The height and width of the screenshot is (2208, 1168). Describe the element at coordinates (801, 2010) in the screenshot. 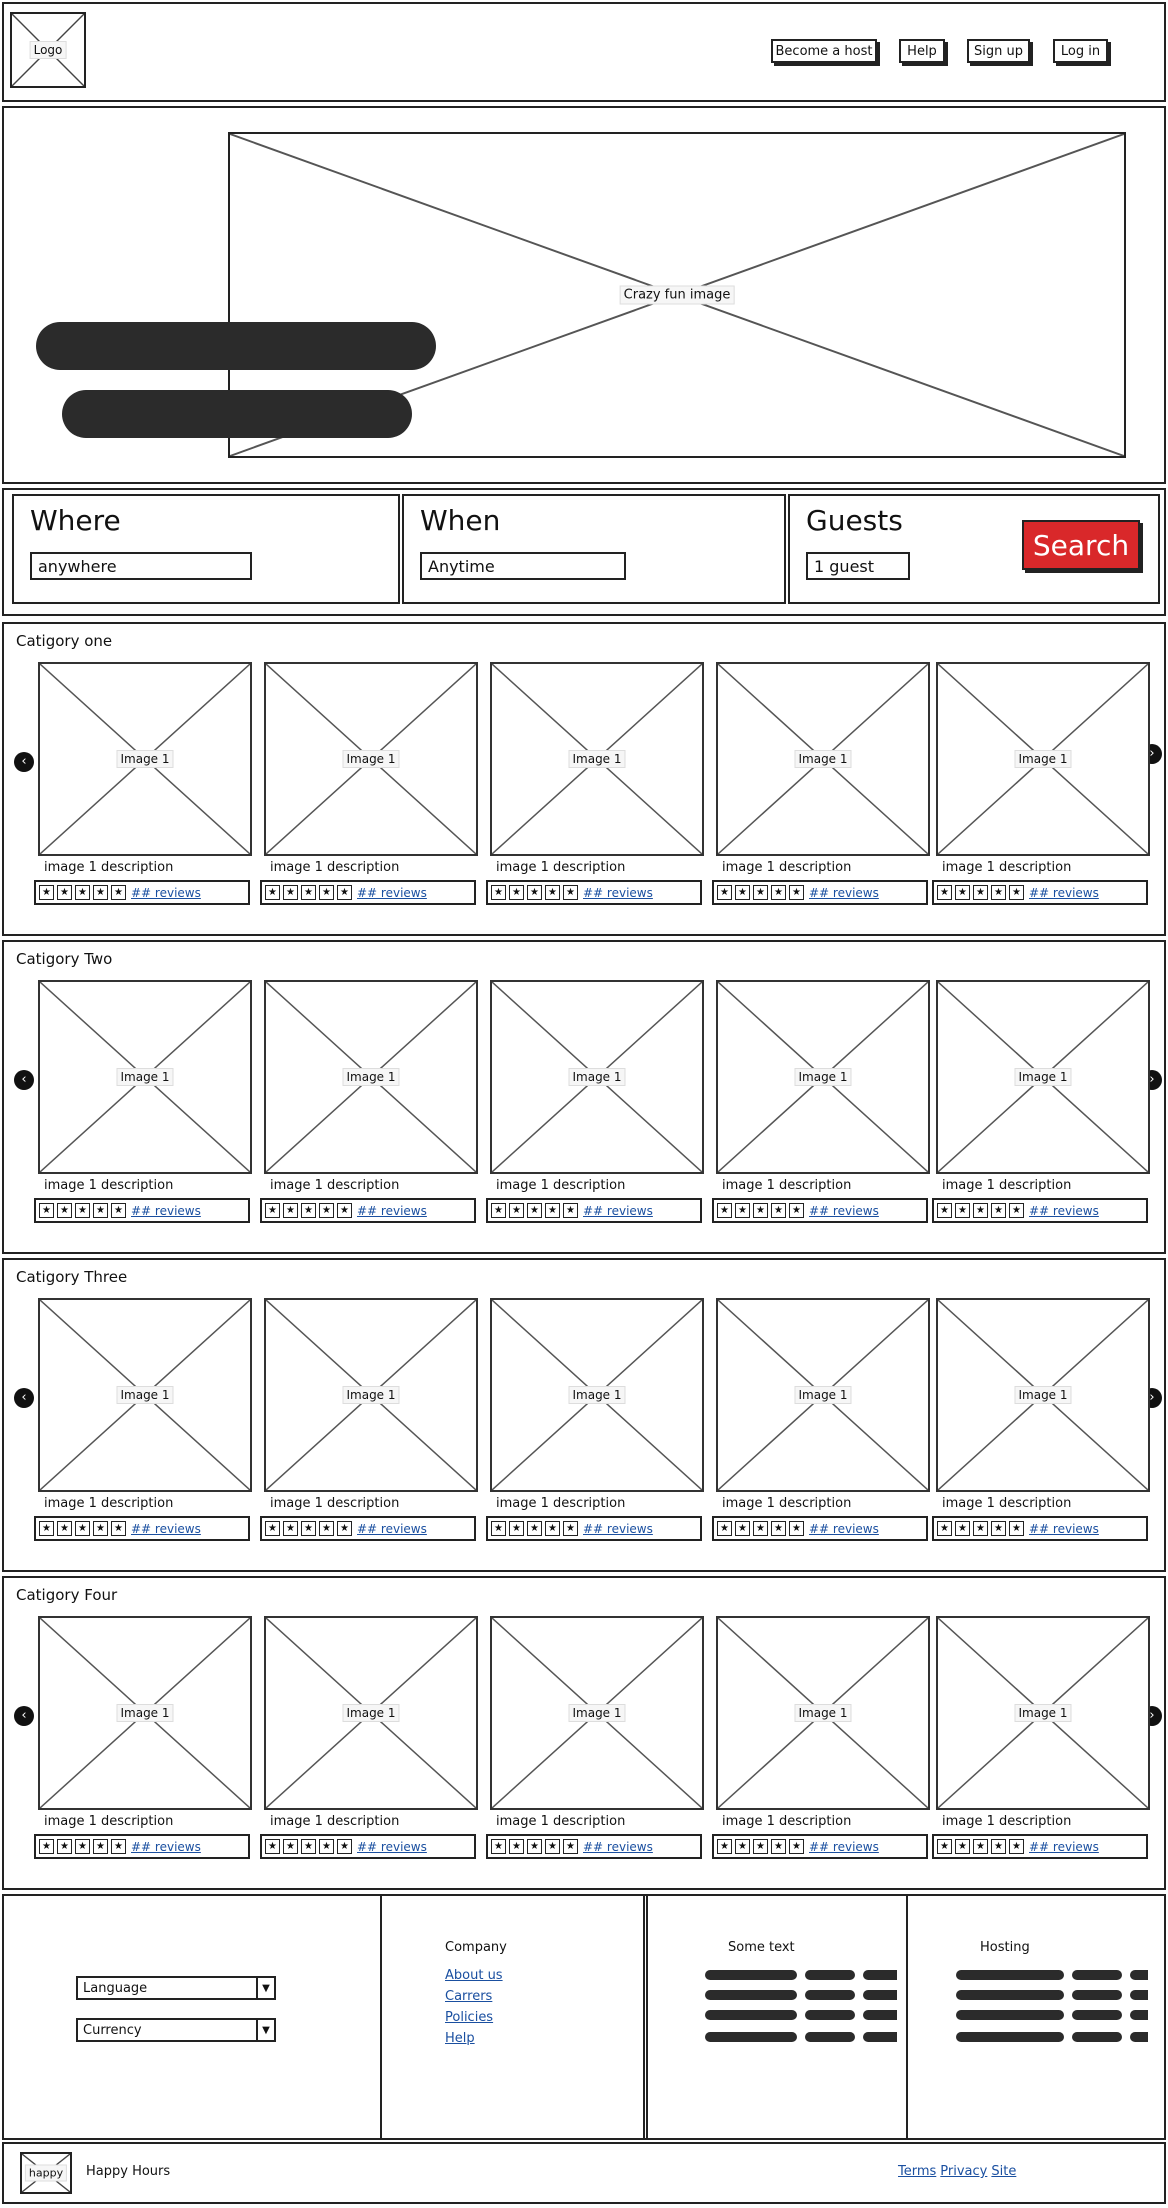

I see `some-text-scribble` at that location.